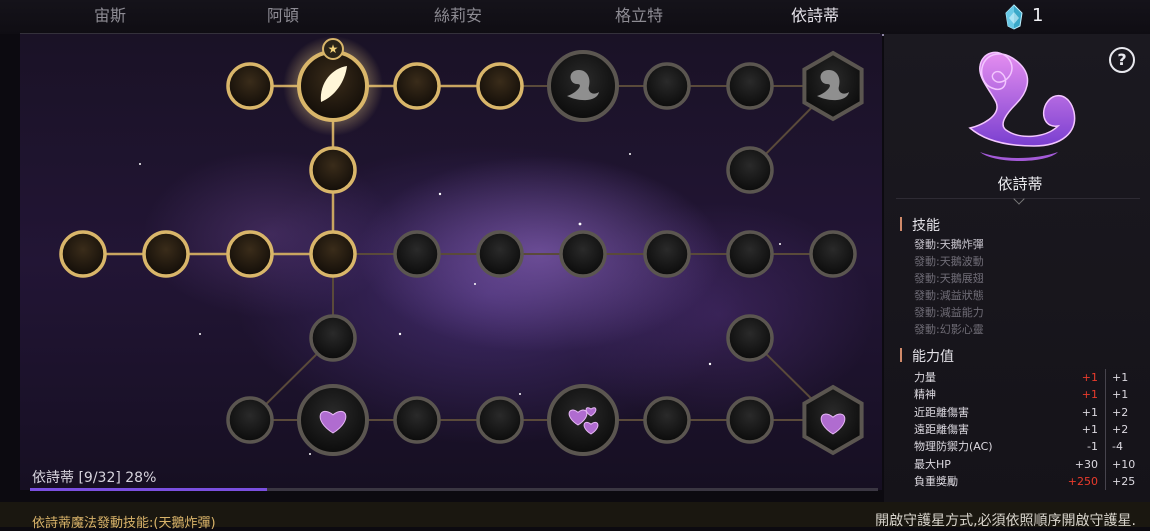 The width and height of the screenshot is (1150, 531). I want to click on progress-fill, so click(149, 489).